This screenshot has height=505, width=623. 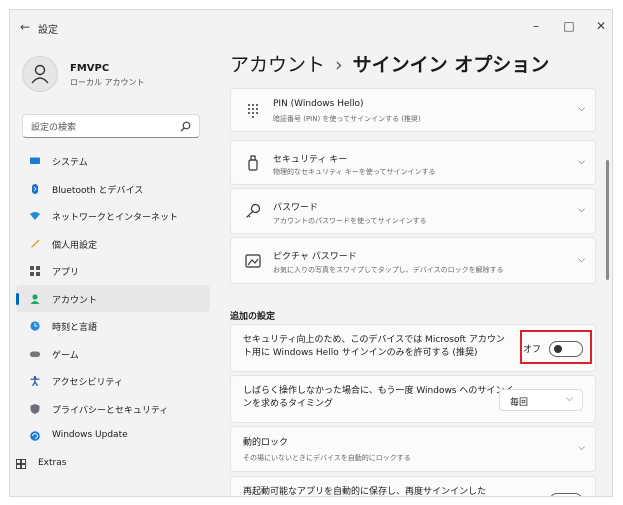 I want to click on signin-option-security-key: セキュリティ キー 物理的なセキュリティ キーを使ってサインインする ⌵, so click(x=413, y=162).